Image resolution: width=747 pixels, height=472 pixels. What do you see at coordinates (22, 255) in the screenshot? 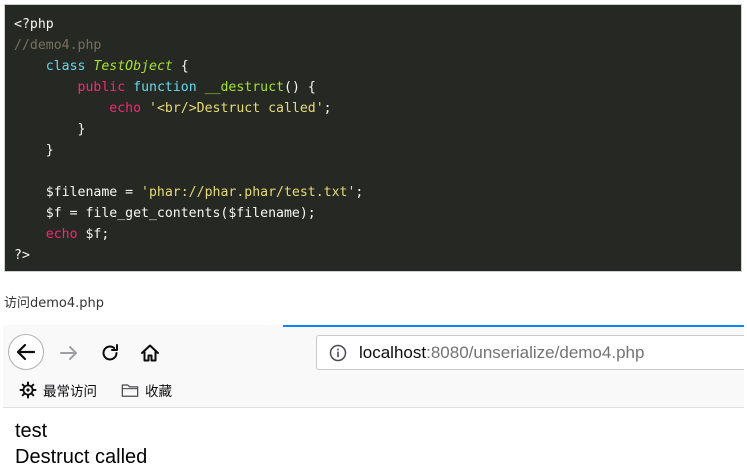
I see `code-token: ?>` at bounding box center [22, 255].